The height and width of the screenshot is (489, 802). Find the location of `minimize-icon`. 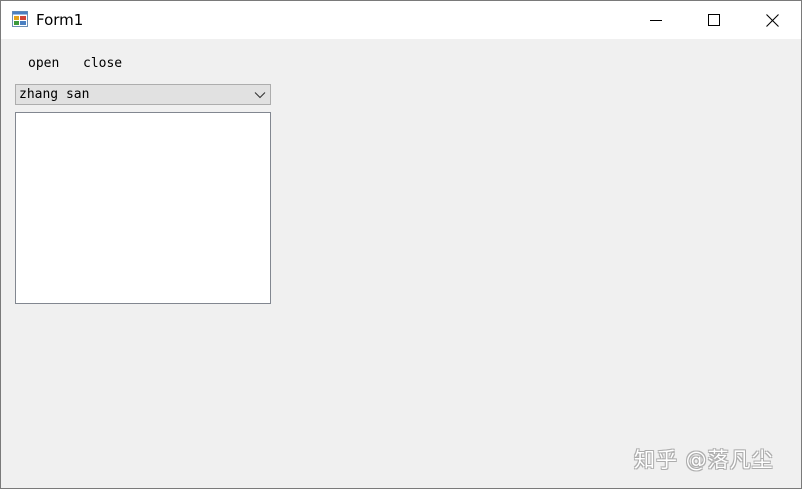

minimize-icon is located at coordinates (656, 20).